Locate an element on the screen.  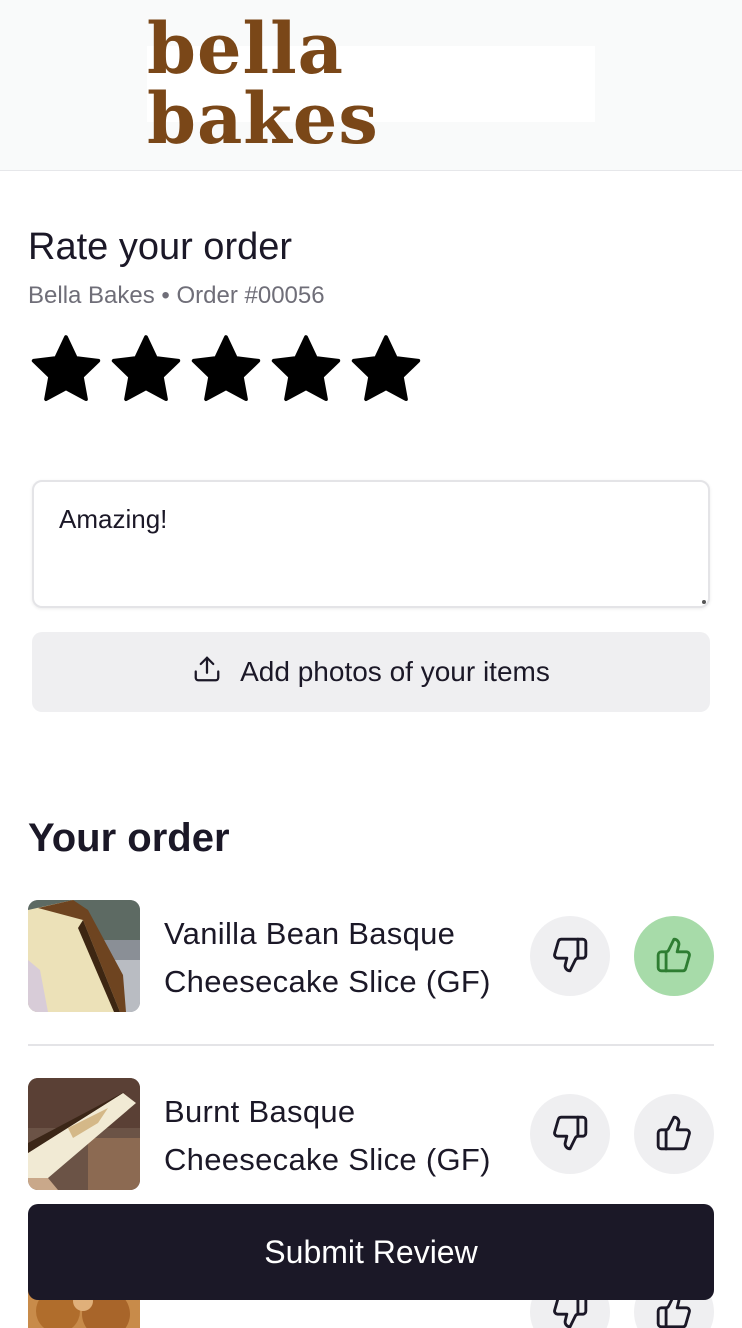
order-subtitle: Bella Bakes • Order #00056 is located at coordinates (176, 295).